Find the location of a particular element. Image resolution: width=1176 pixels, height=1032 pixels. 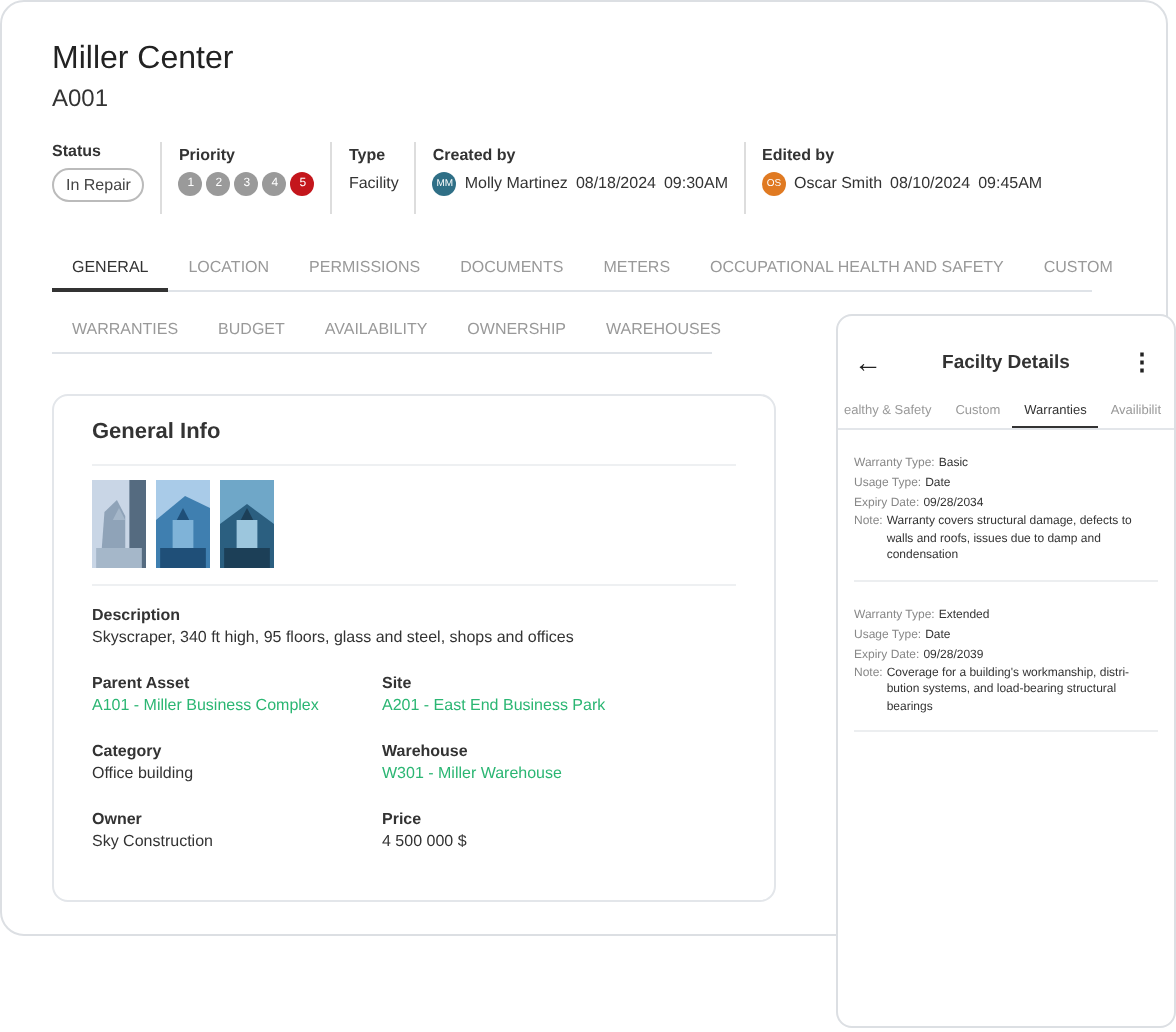

type-value: Facility is located at coordinates (373, 184).